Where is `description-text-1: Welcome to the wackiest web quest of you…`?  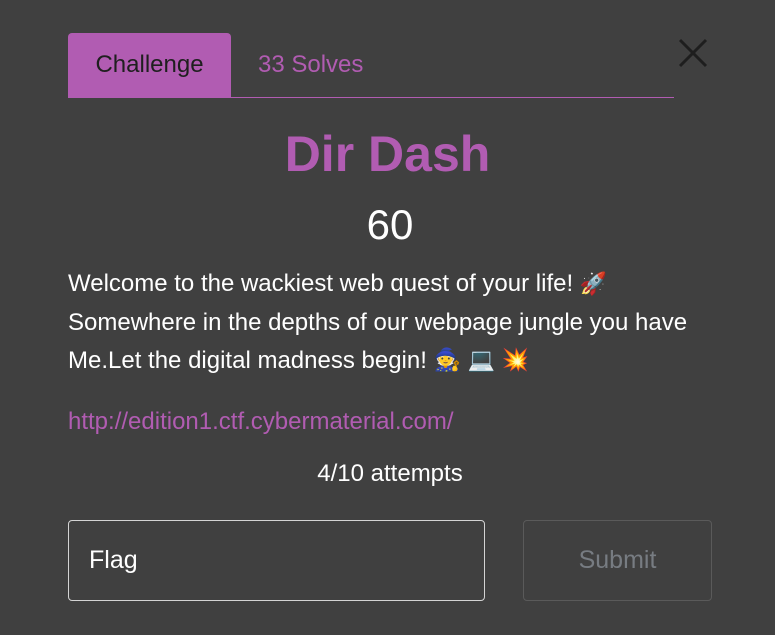
description-text-1: Welcome to the wackiest web quest of you… is located at coordinates (324, 283).